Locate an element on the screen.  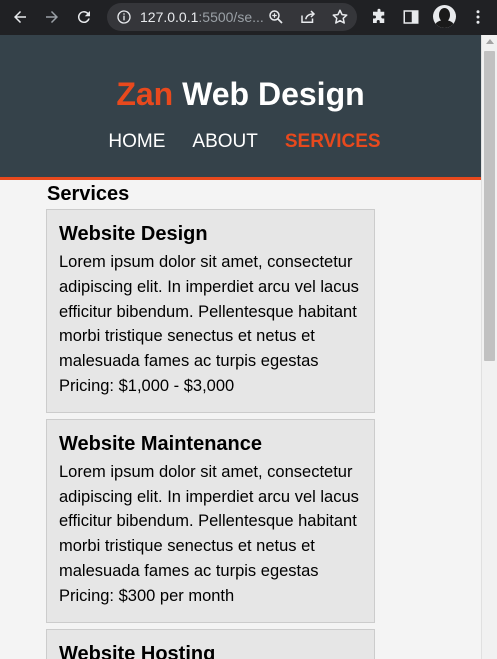
service-pricing: Pricing: $300 per month is located at coordinates (147, 595).